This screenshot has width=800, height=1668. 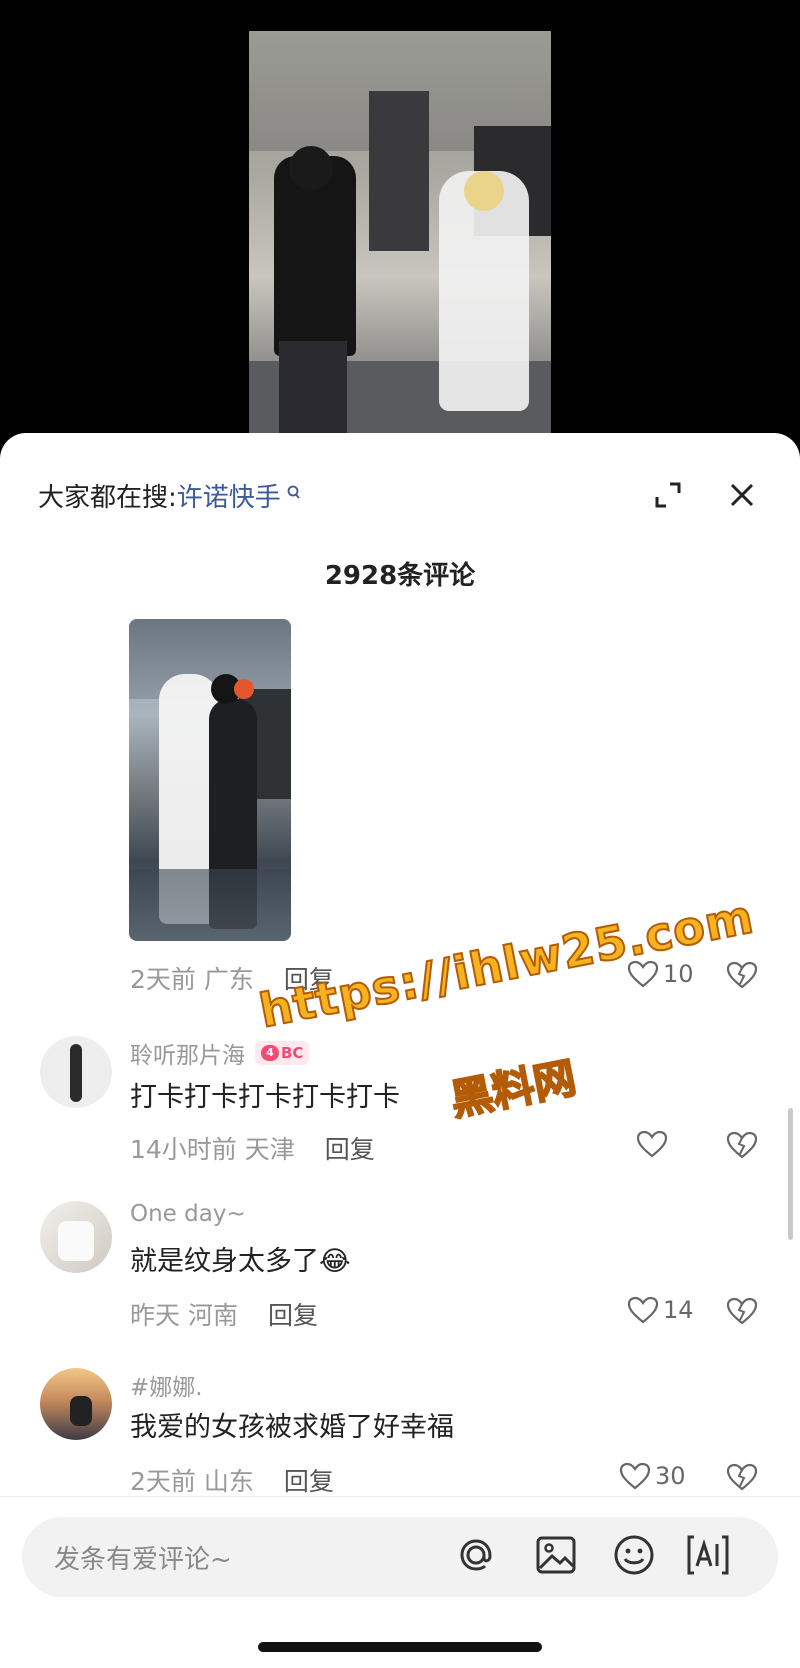 What do you see at coordinates (335, 1261) in the screenshot?
I see `laughing-emoji-icon: 😂` at bounding box center [335, 1261].